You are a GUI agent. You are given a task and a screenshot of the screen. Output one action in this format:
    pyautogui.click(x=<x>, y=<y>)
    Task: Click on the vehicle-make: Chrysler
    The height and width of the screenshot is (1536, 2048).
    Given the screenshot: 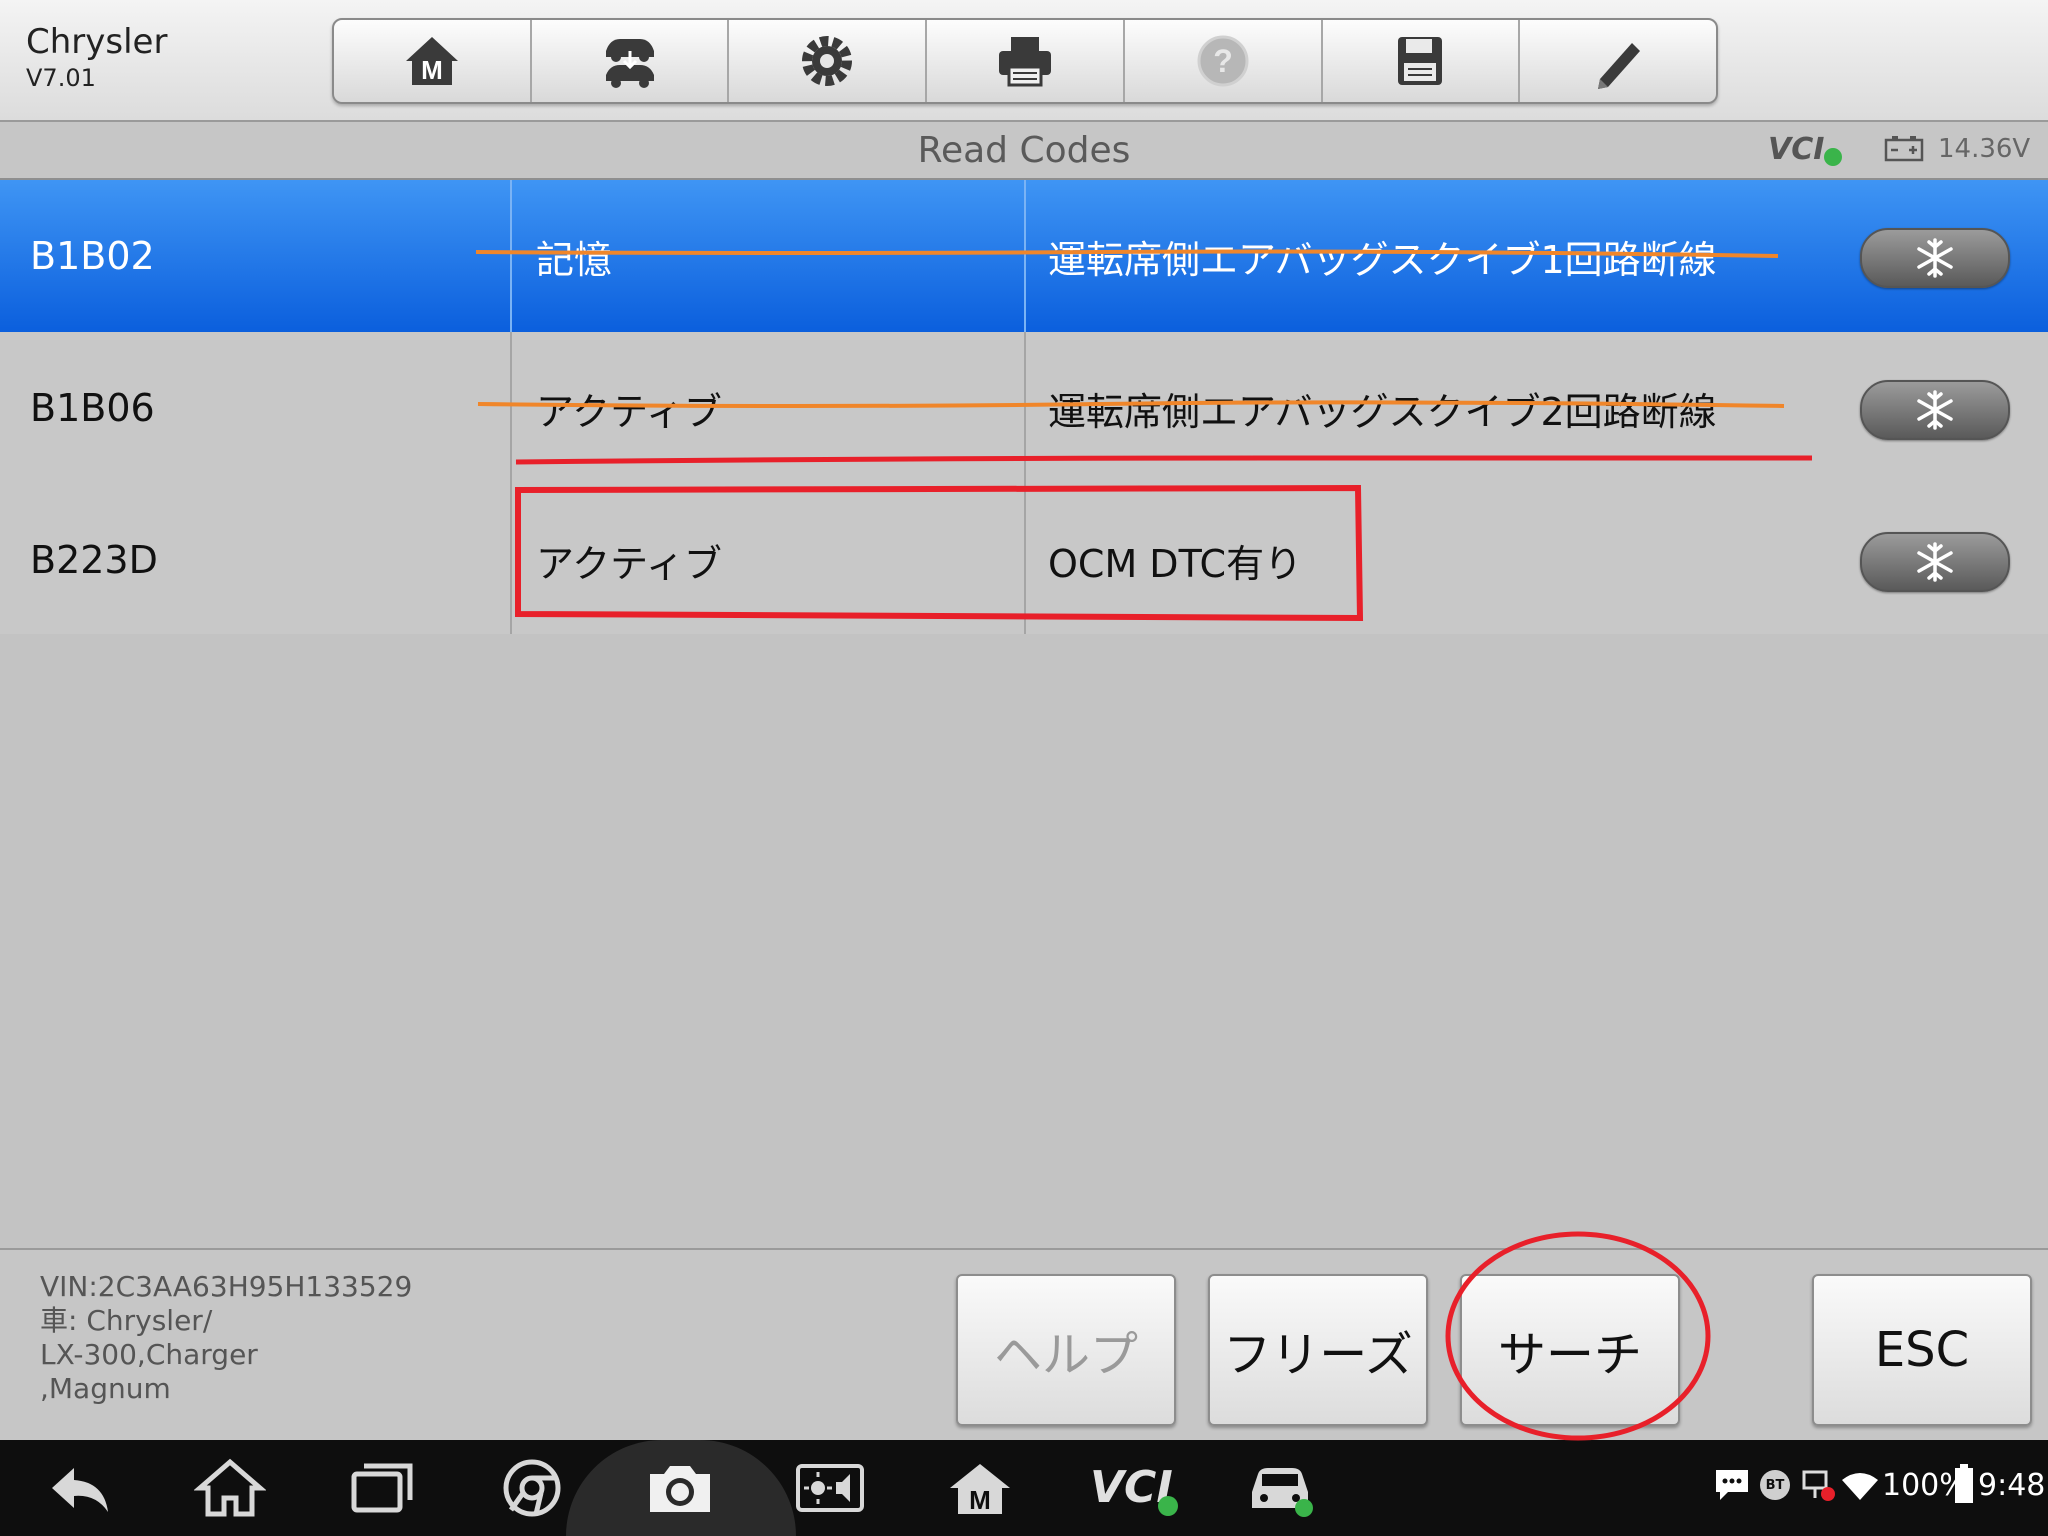 What is the action you would take?
    pyautogui.click(x=97, y=42)
    